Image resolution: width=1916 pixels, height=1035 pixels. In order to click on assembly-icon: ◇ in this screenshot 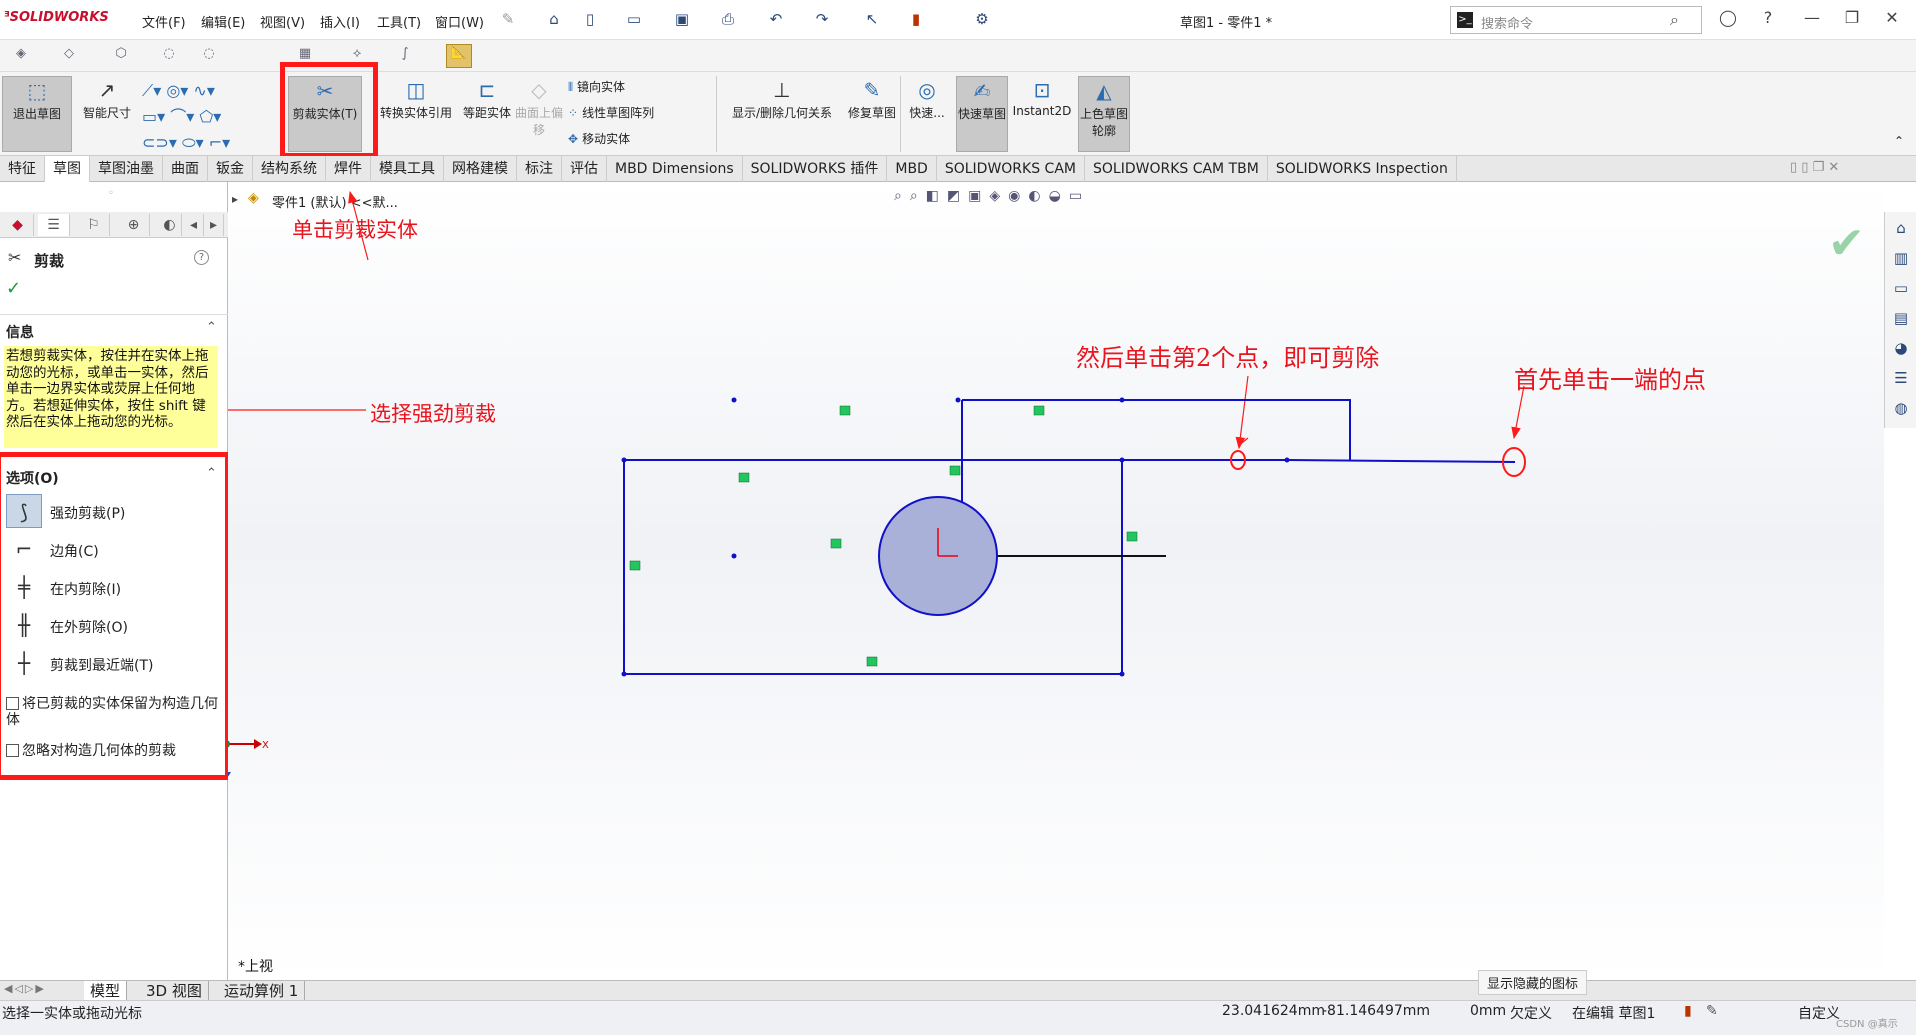, I will do `click(69, 55)`.